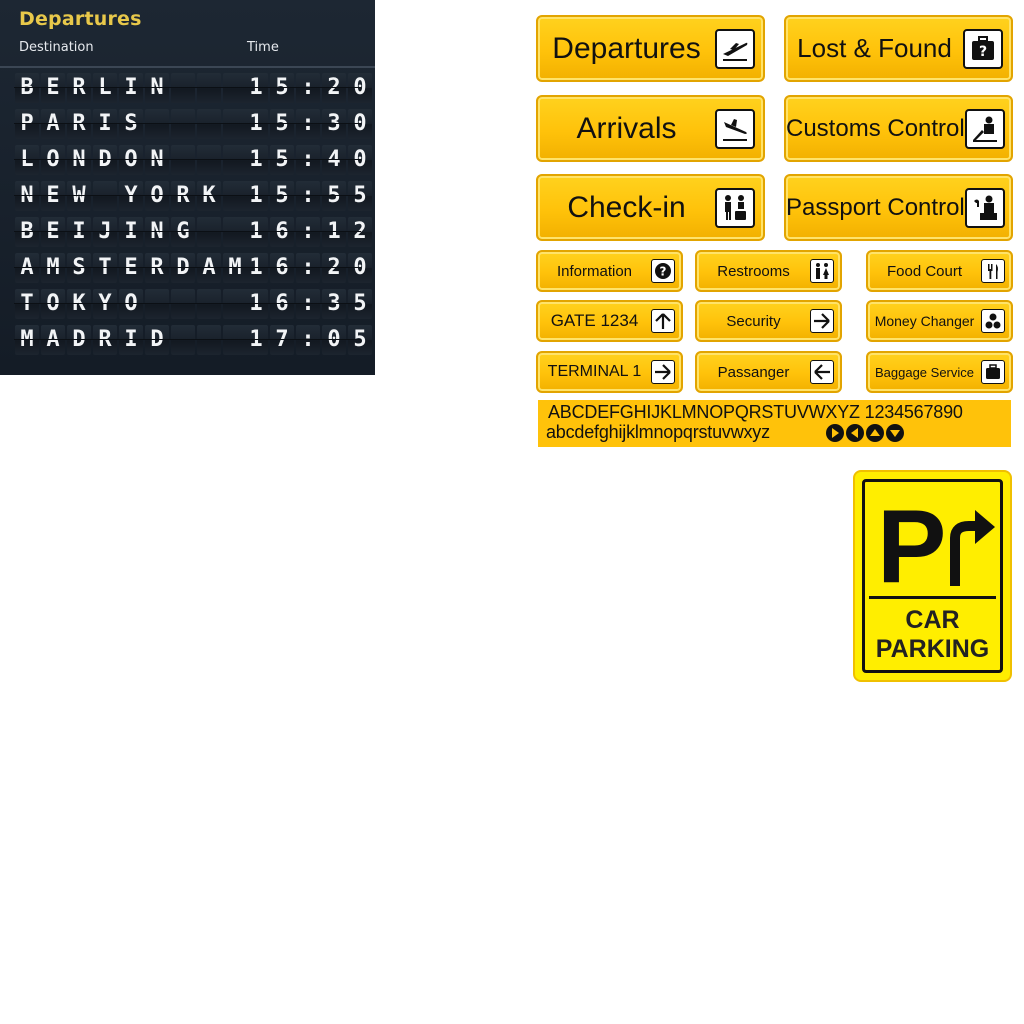 The image size is (1024, 1024). I want to click on flight-destination: LONDON, so click(131, 160).